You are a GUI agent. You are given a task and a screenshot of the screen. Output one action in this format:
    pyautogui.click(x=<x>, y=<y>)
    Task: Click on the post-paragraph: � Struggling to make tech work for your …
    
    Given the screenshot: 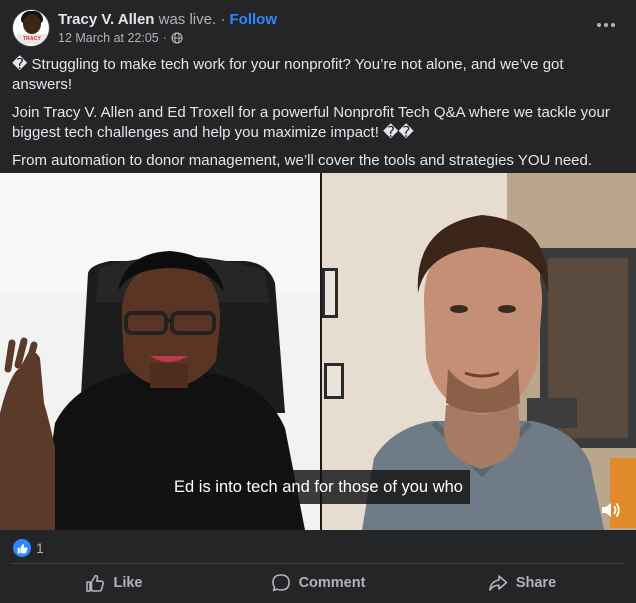 What is the action you would take?
    pyautogui.click(x=288, y=74)
    